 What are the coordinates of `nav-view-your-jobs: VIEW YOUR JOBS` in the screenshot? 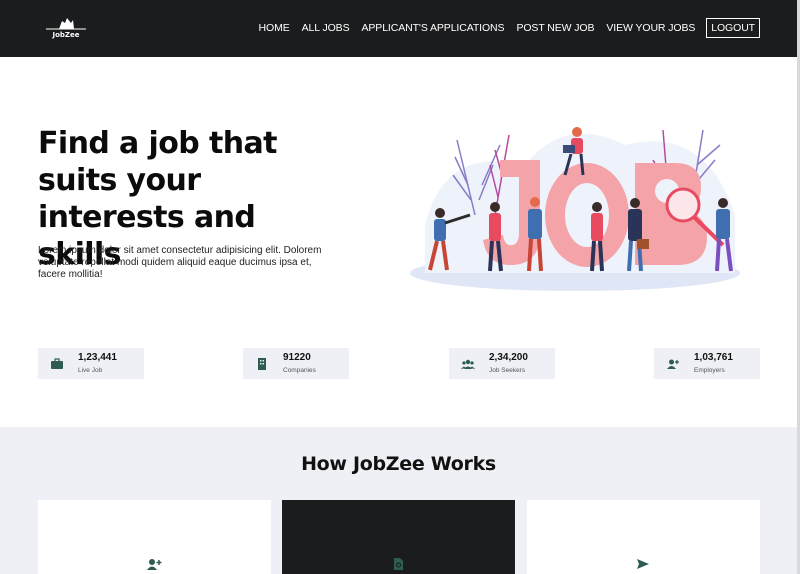 It's located at (650, 28).